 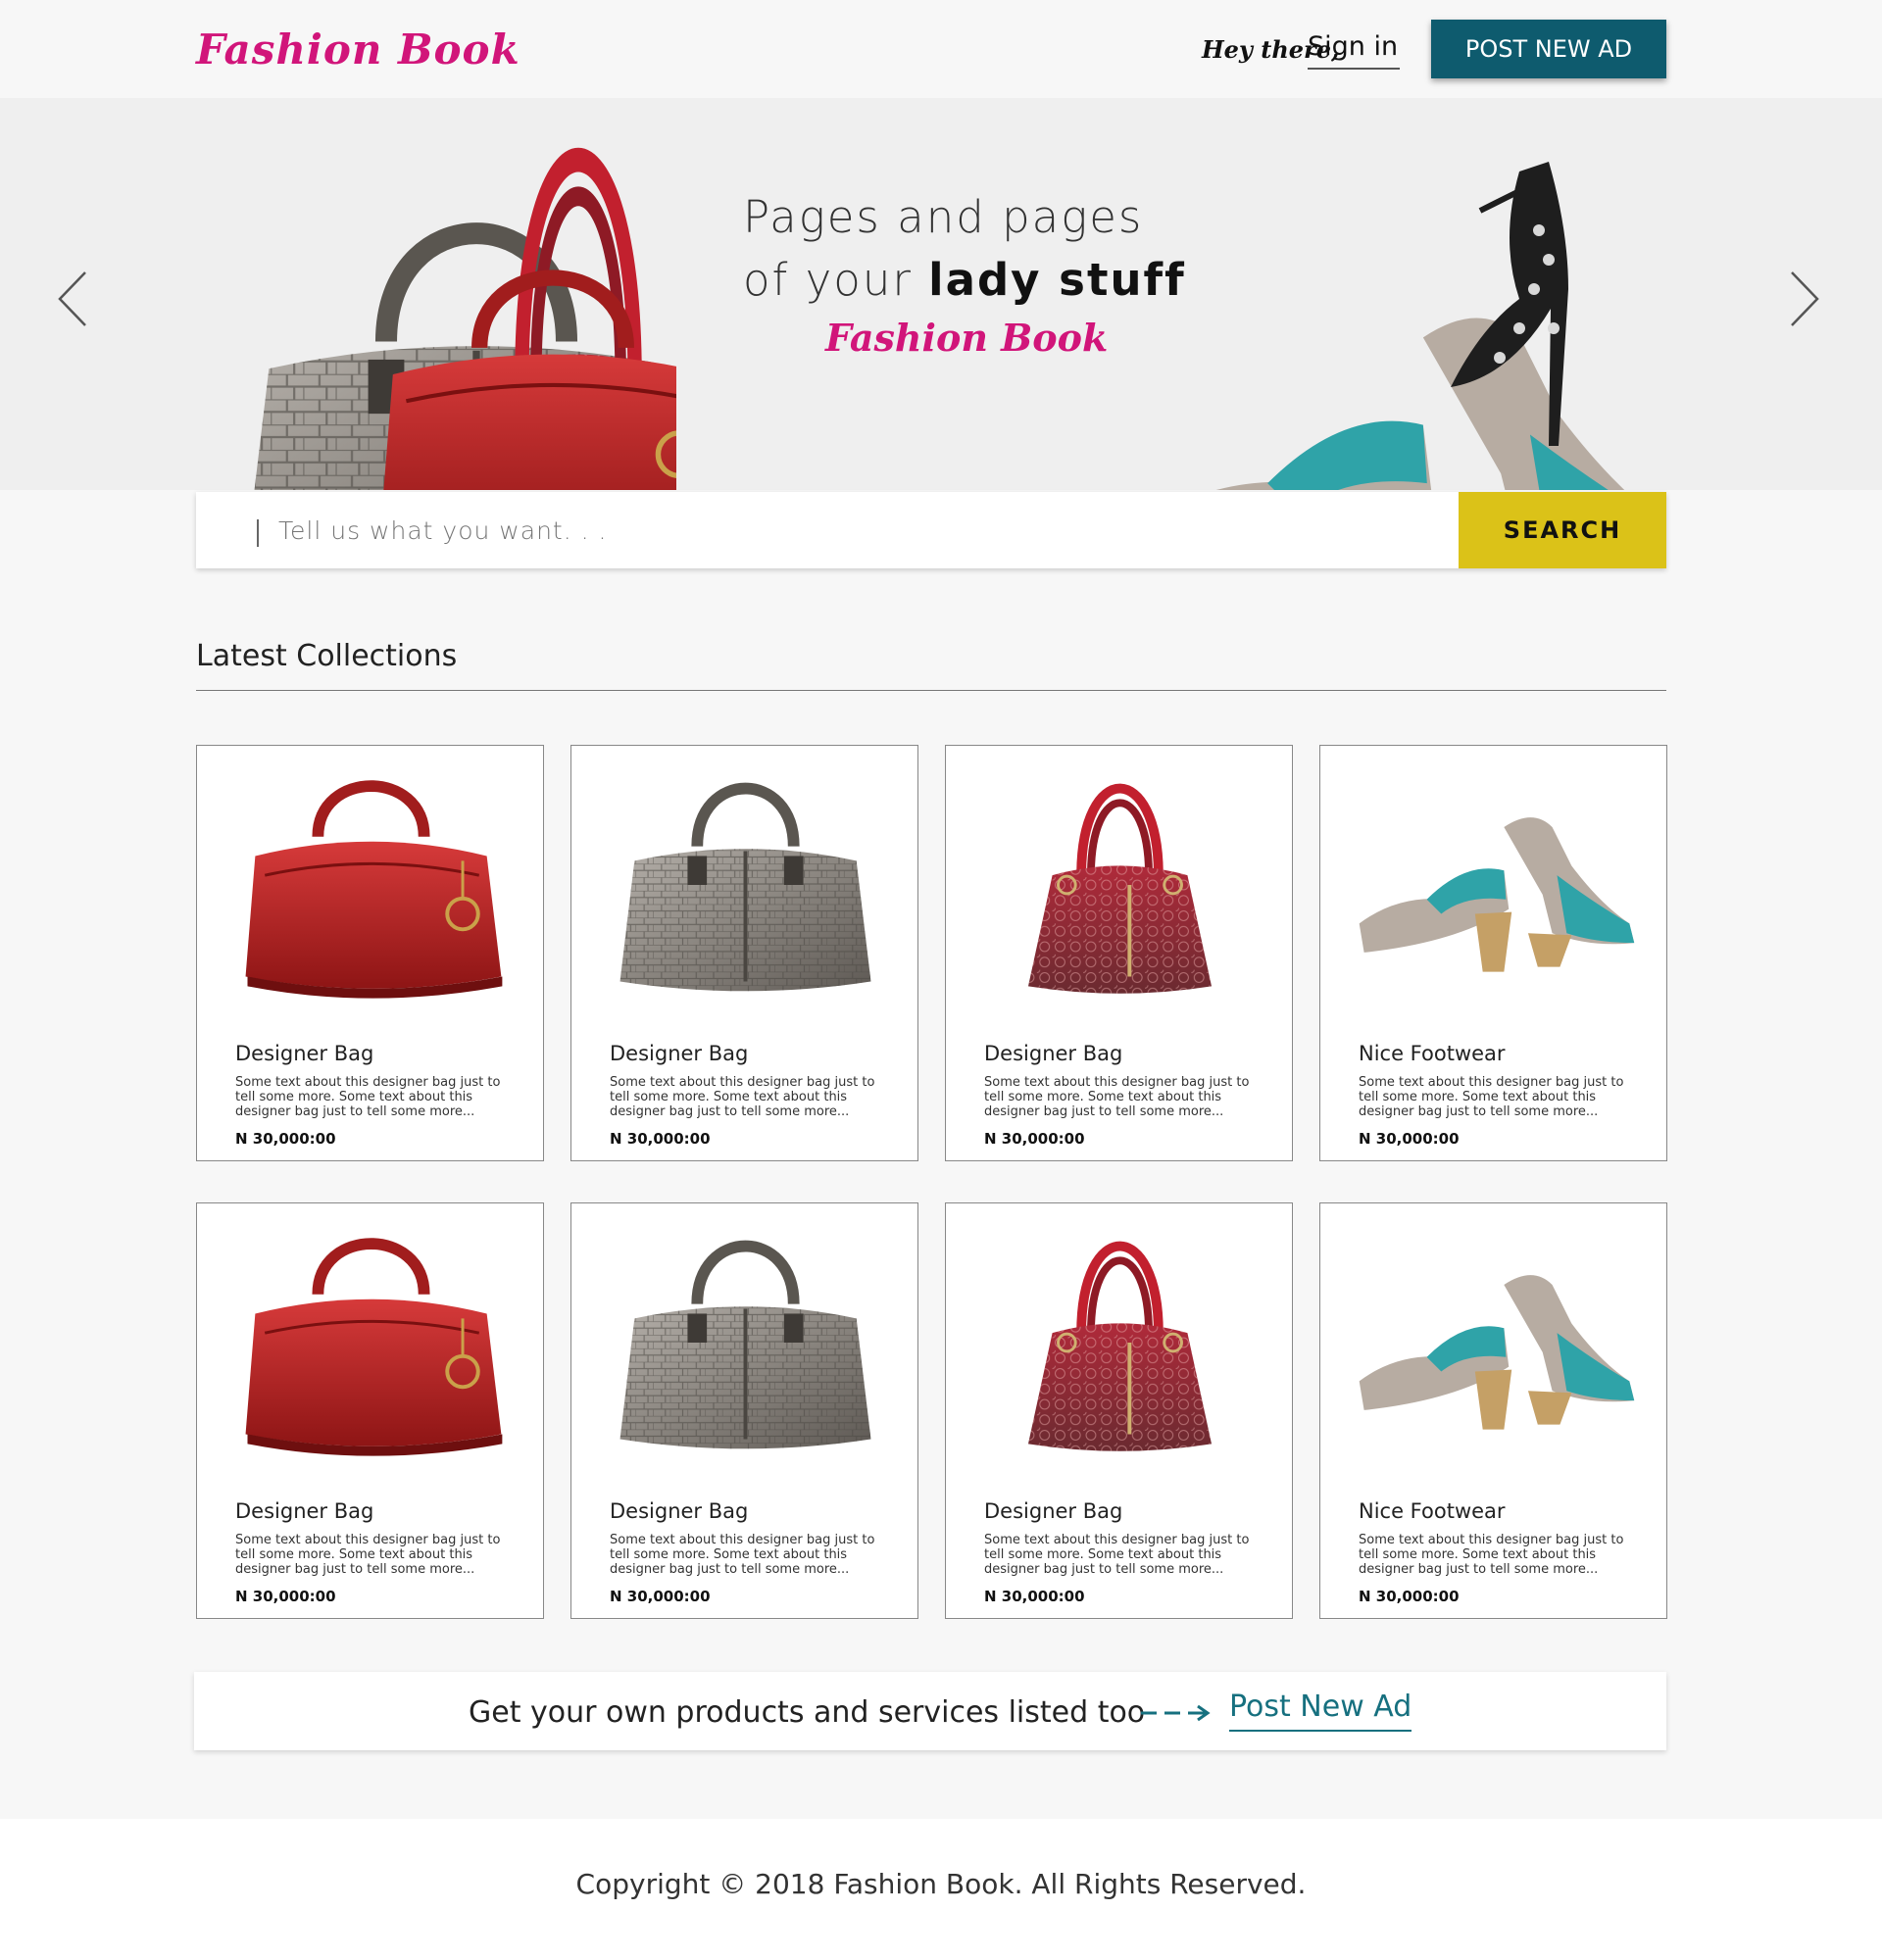 What do you see at coordinates (1354, 50) in the screenshot?
I see `sign-in-link: Sign in` at bounding box center [1354, 50].